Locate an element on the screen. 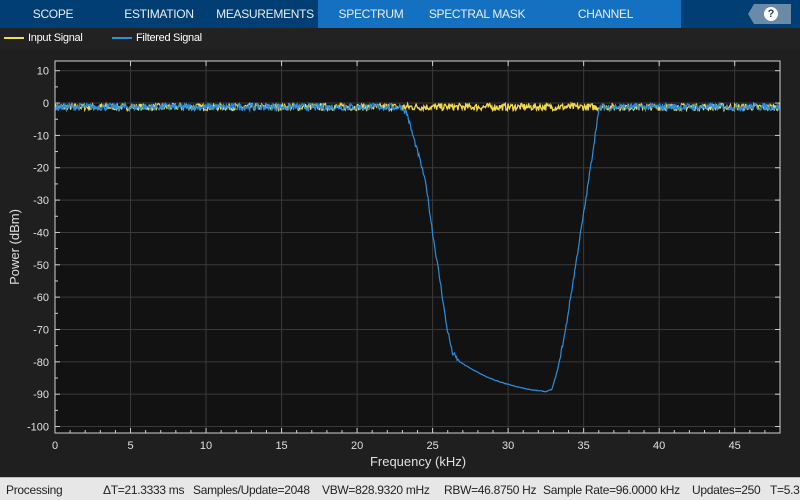  x-axis-label: Frequency (kHz) is located at coordinates (418, 461).